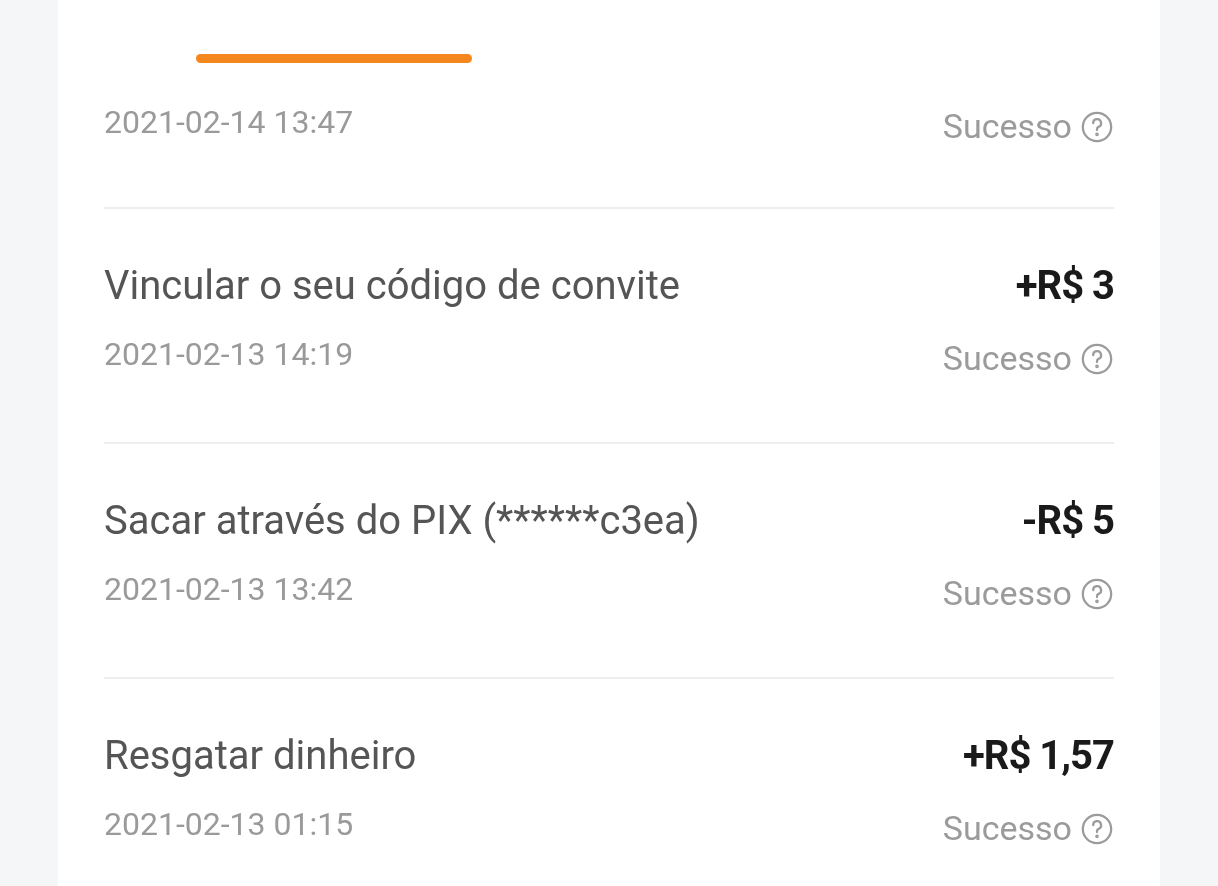 Image resolution: width=1218 pixels, height=886 pixels. I want to click on transaction-amount: +R$ 1,57, so click(1038, 756).